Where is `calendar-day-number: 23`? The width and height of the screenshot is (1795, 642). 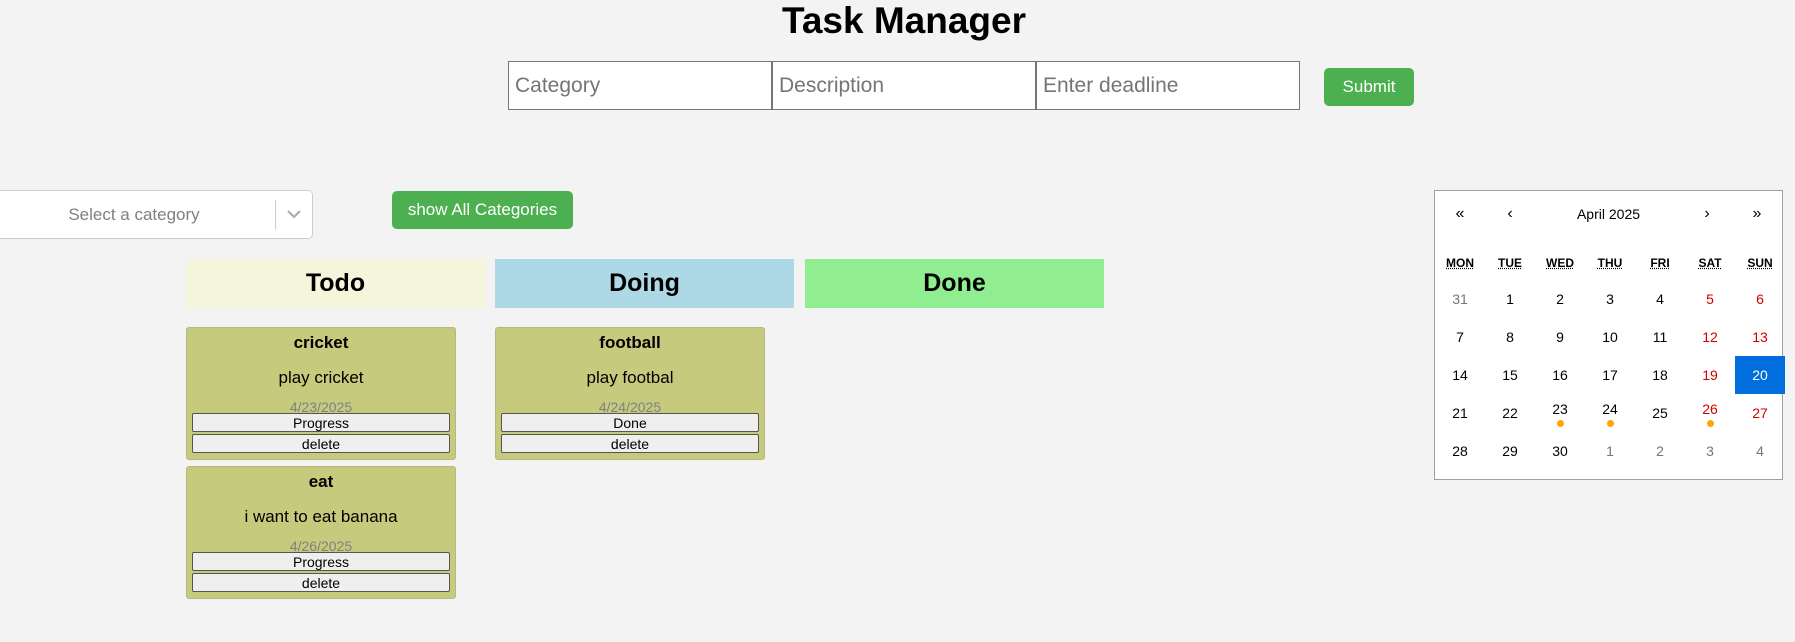 calendar-day-number: 23 is located at coordinates (1560, 409).